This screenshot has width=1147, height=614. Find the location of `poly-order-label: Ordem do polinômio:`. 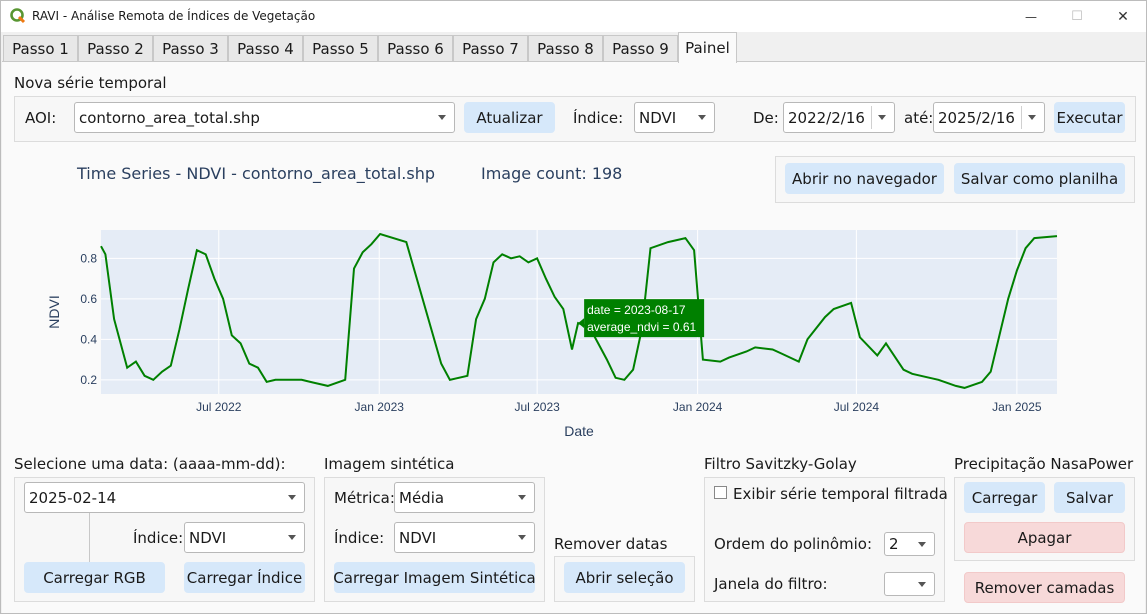

poly-order-label: Ordem do polinômio: is located at coordinates (793, 544).